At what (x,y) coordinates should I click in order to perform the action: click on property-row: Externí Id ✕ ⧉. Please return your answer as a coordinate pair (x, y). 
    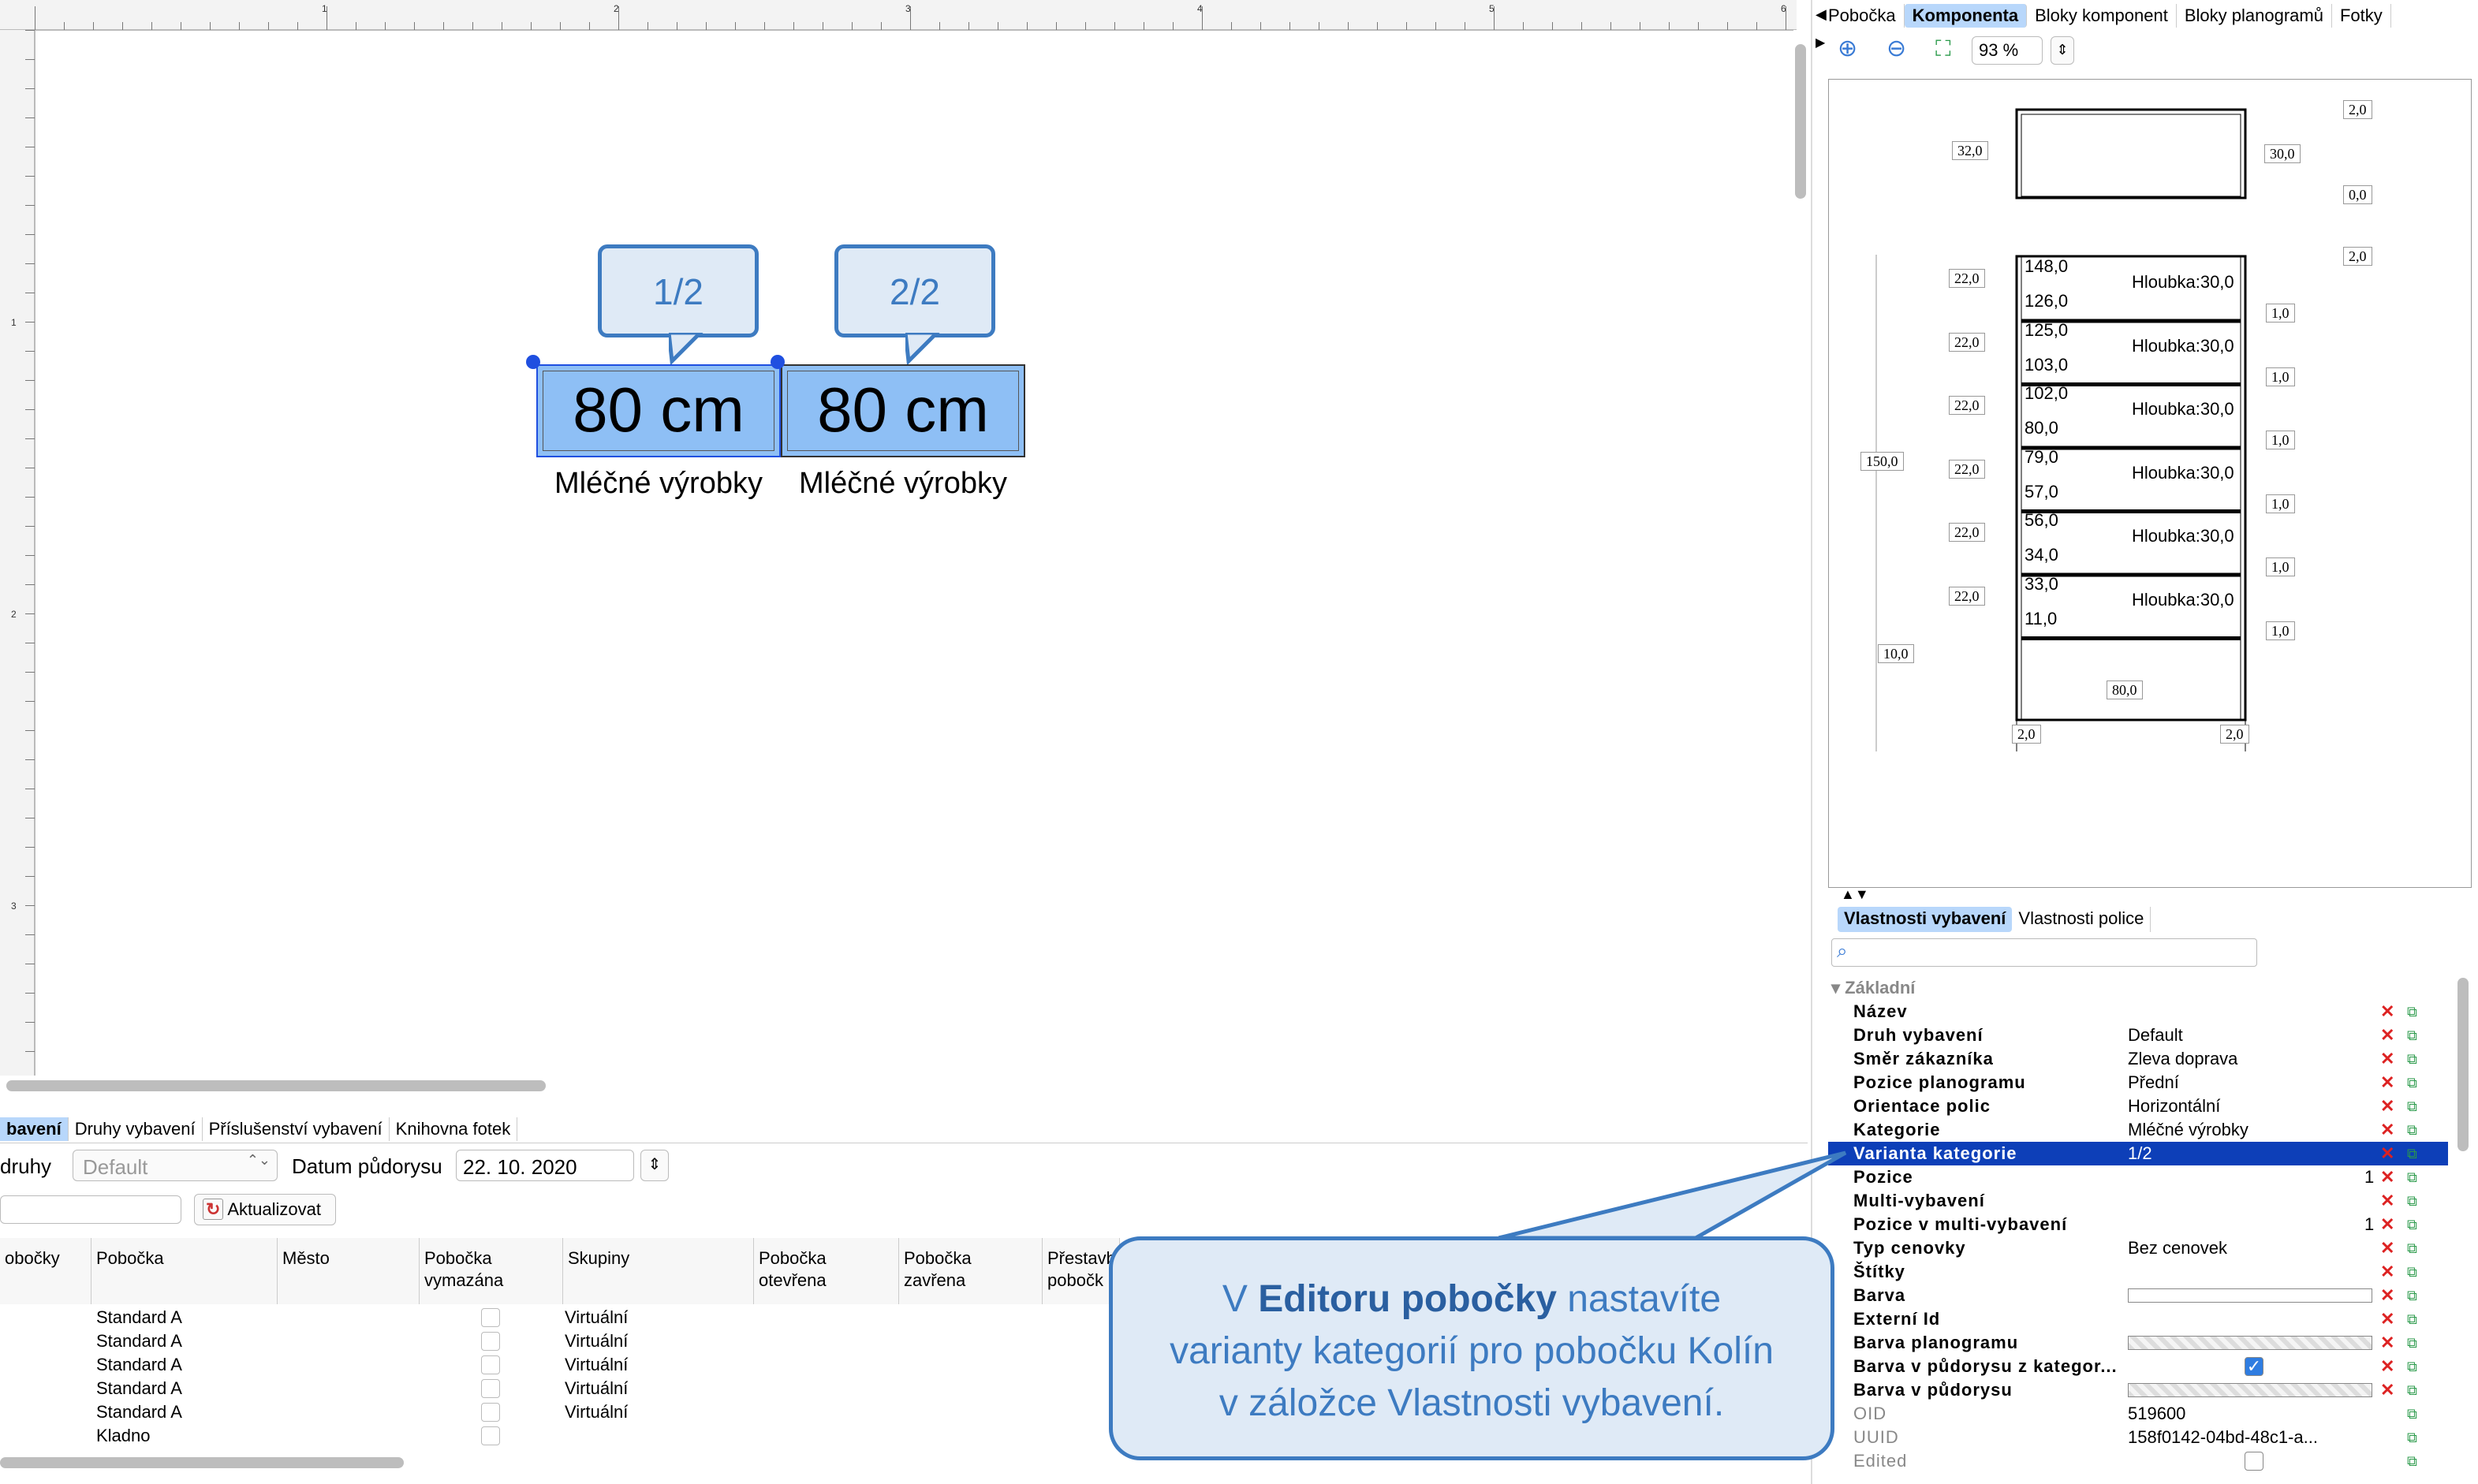
    Looking at the image, I should click on (2138, 1319).